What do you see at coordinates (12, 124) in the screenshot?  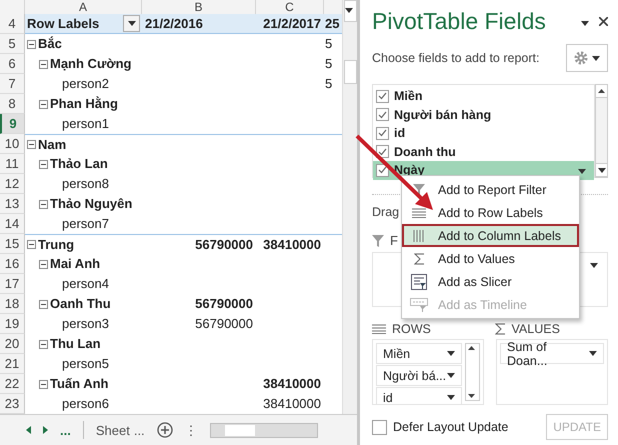 I see `row-number: 9` at bounding box center [12, 124].